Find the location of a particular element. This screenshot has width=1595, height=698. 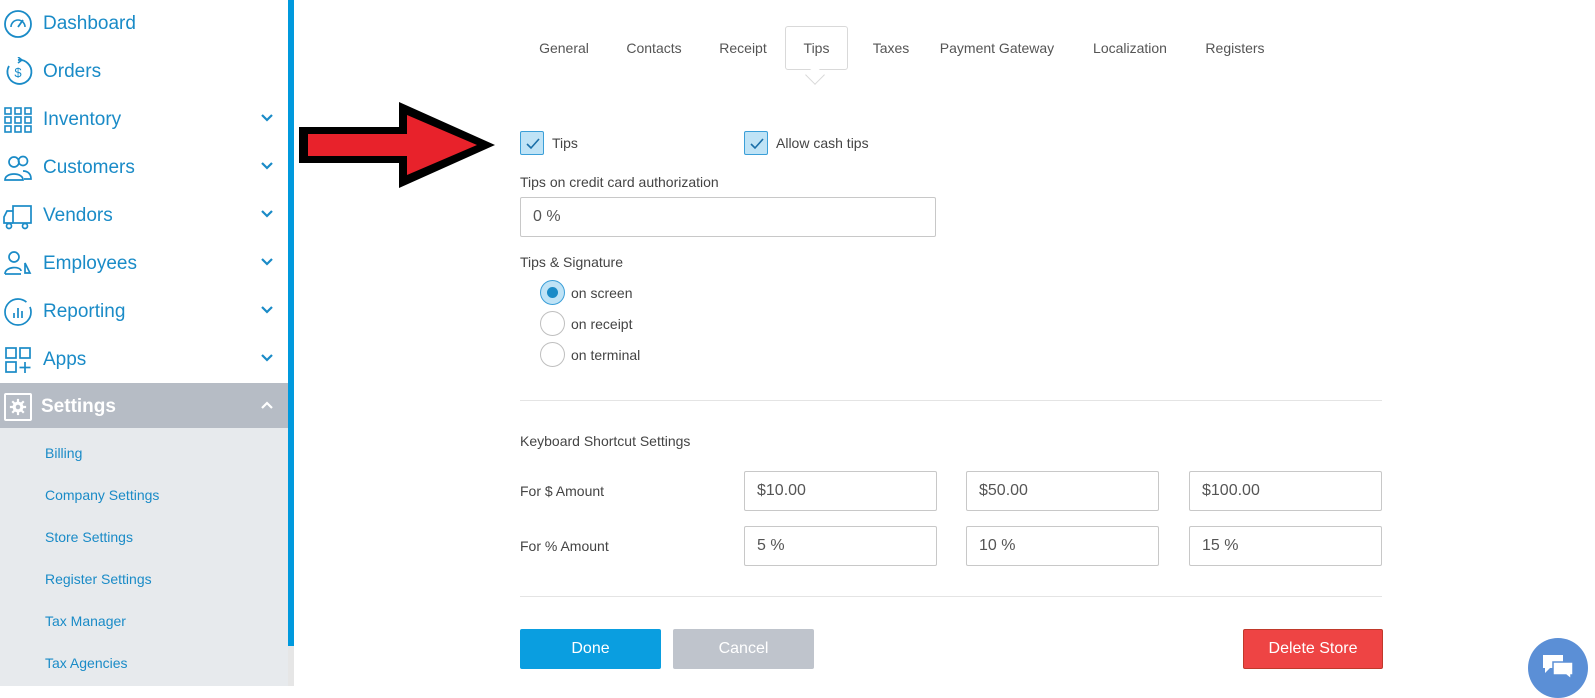

dollar-refresh-icon: $ is located at coordinates (18, 72).